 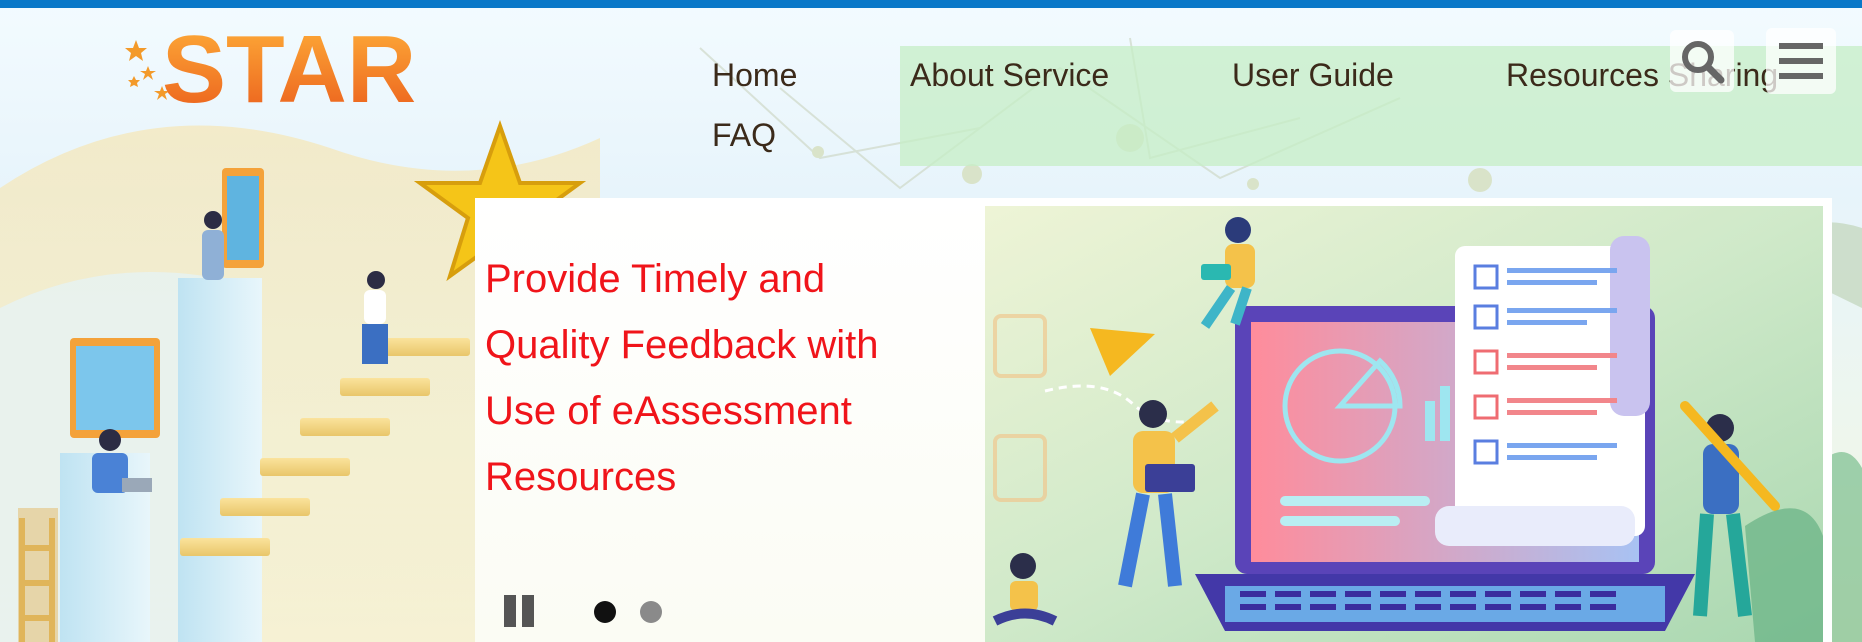 I want to click on top-accent-bar, so click(x=931, y=4).